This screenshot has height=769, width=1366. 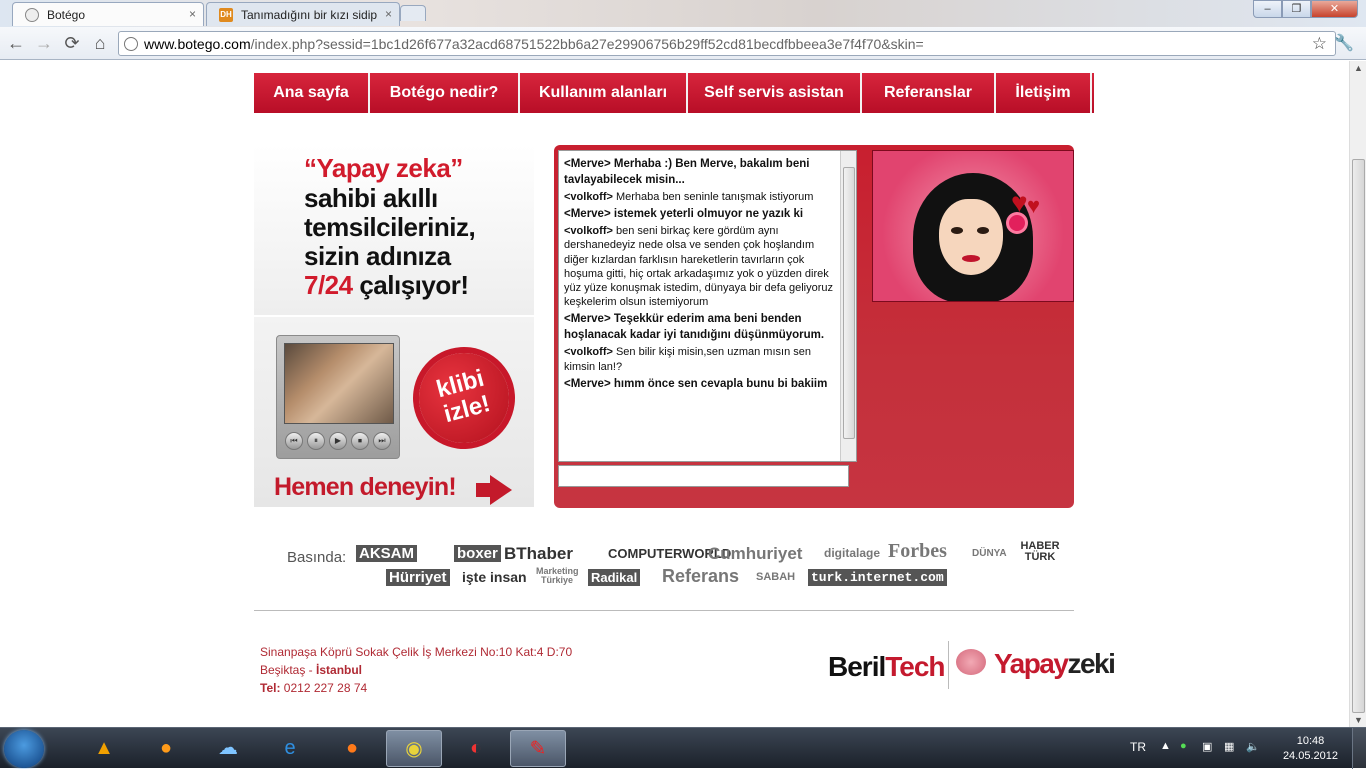 I want to click on press-logo: Cumhuriyet, so click(x=755, y=553).